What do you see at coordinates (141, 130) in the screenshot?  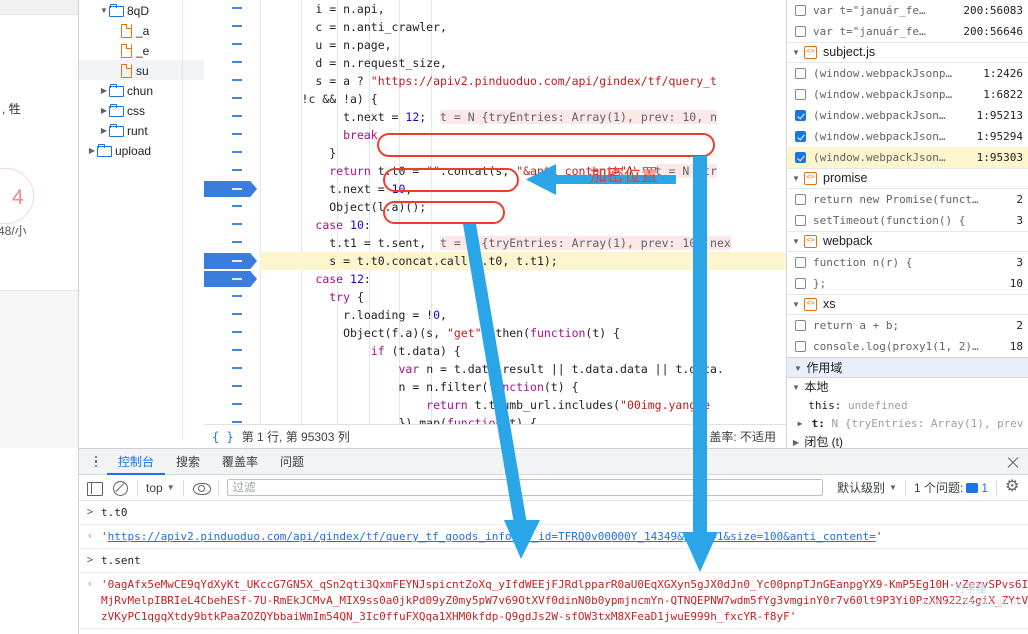 I see `file-tree-row: runt` at bounding box center [141, 130].